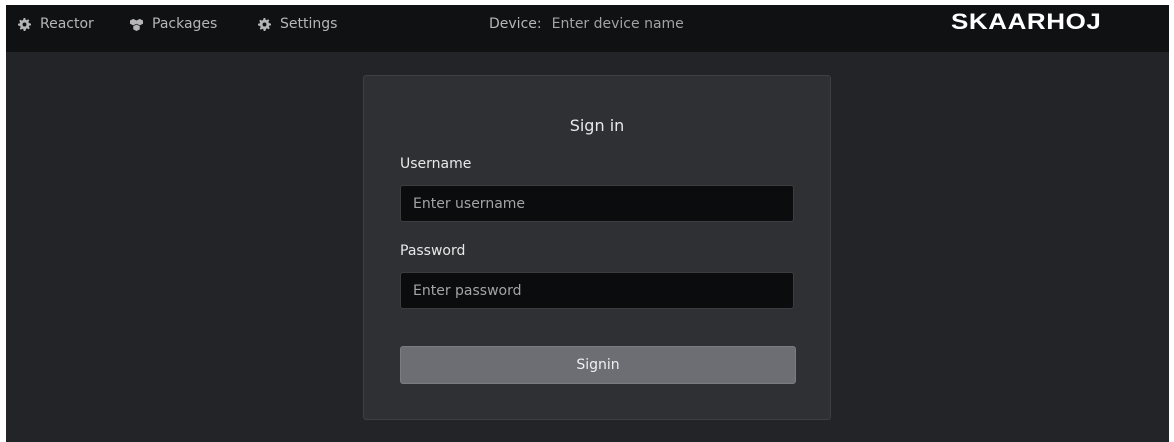  Describe the element at coordinates (597, 203) in the screenshot. I see `username-input` at that location.